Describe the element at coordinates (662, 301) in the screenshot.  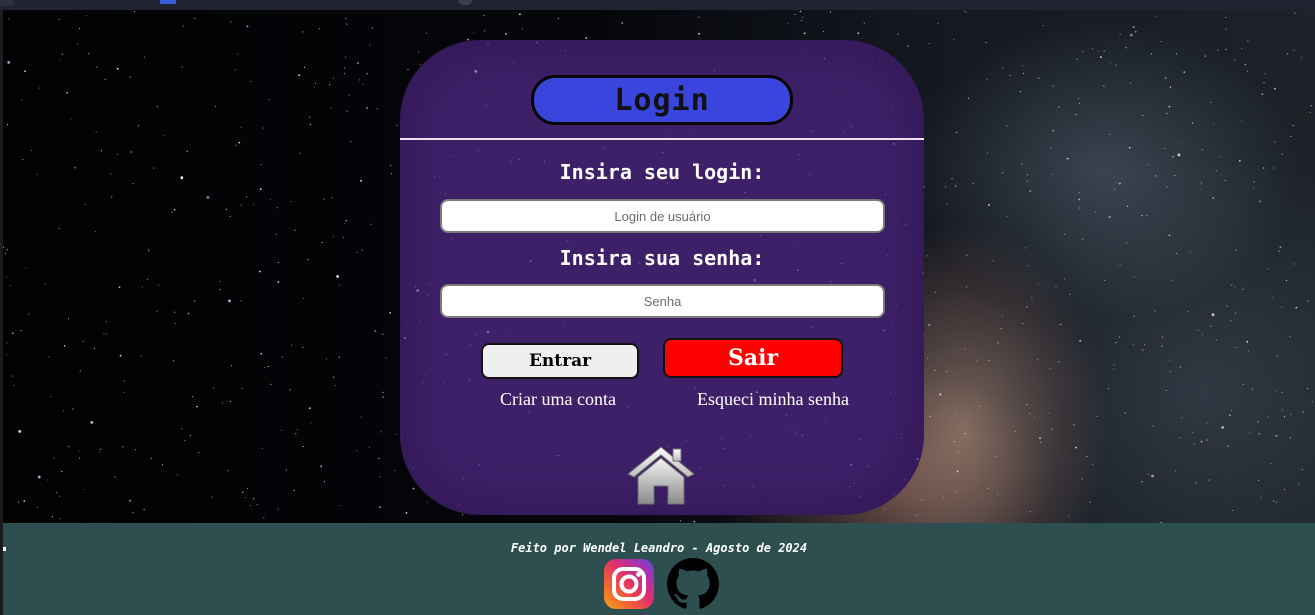
I see `password-input` at that location.